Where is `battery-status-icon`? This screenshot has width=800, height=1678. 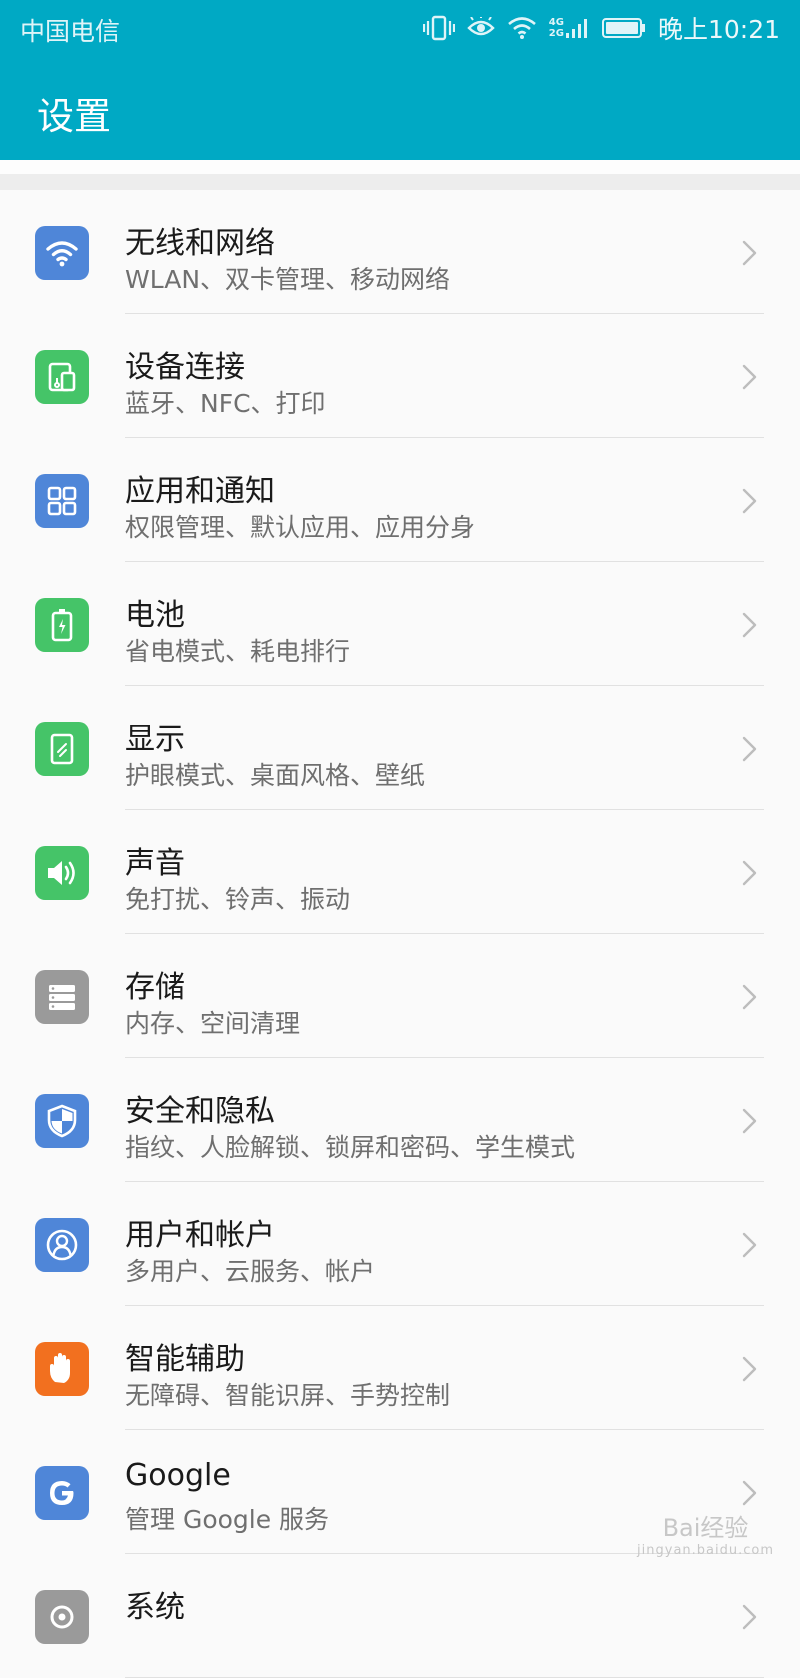 battery-status-icon is located at coordinates (623, 28).